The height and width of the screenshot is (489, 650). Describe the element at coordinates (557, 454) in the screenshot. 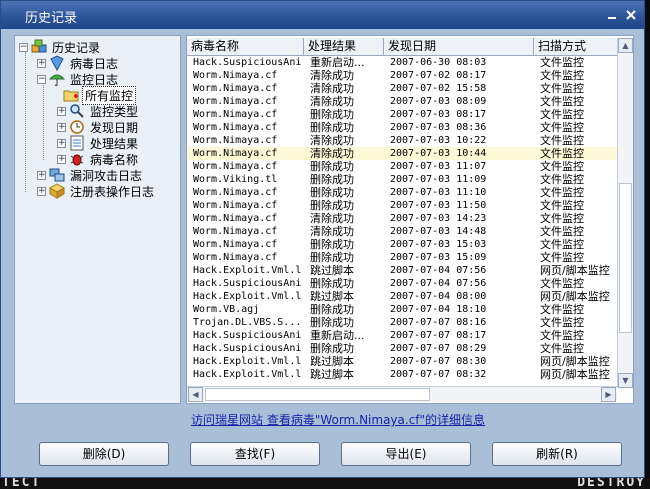

I see `refresh-button: 刷新(R)` at that location.